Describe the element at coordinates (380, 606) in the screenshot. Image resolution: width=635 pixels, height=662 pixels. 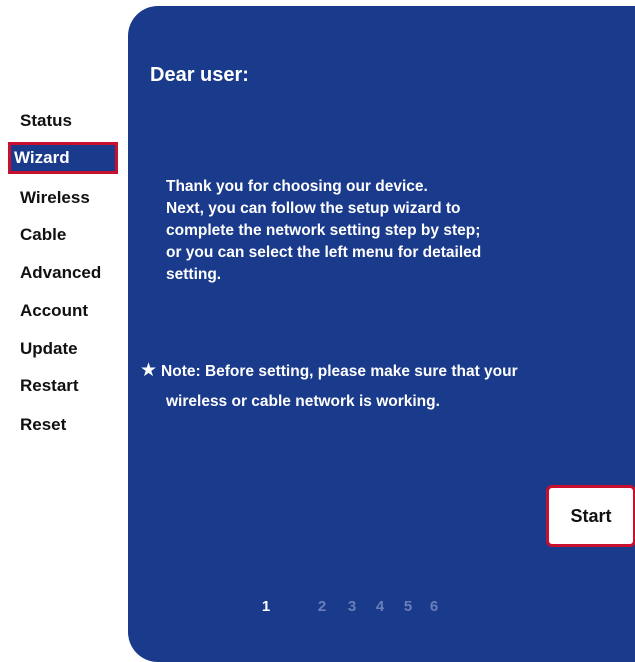
I see `step-4: 4` at that location.